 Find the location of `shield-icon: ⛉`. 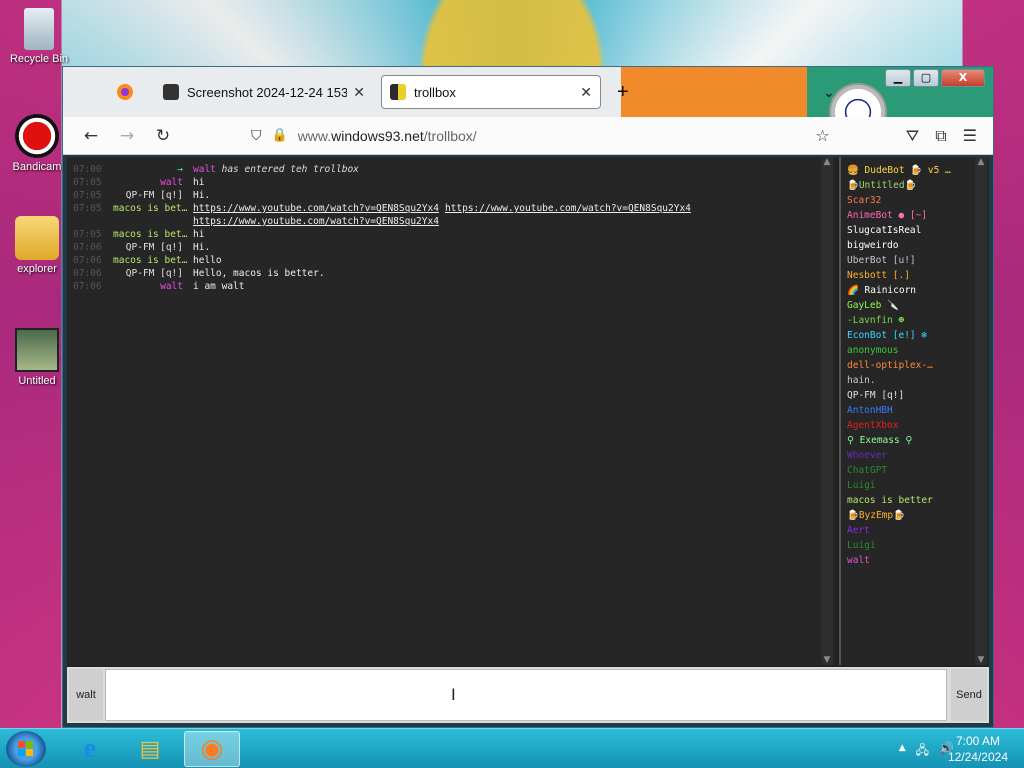

shield-icon: ⛉ is located at coordinates (256, 136).